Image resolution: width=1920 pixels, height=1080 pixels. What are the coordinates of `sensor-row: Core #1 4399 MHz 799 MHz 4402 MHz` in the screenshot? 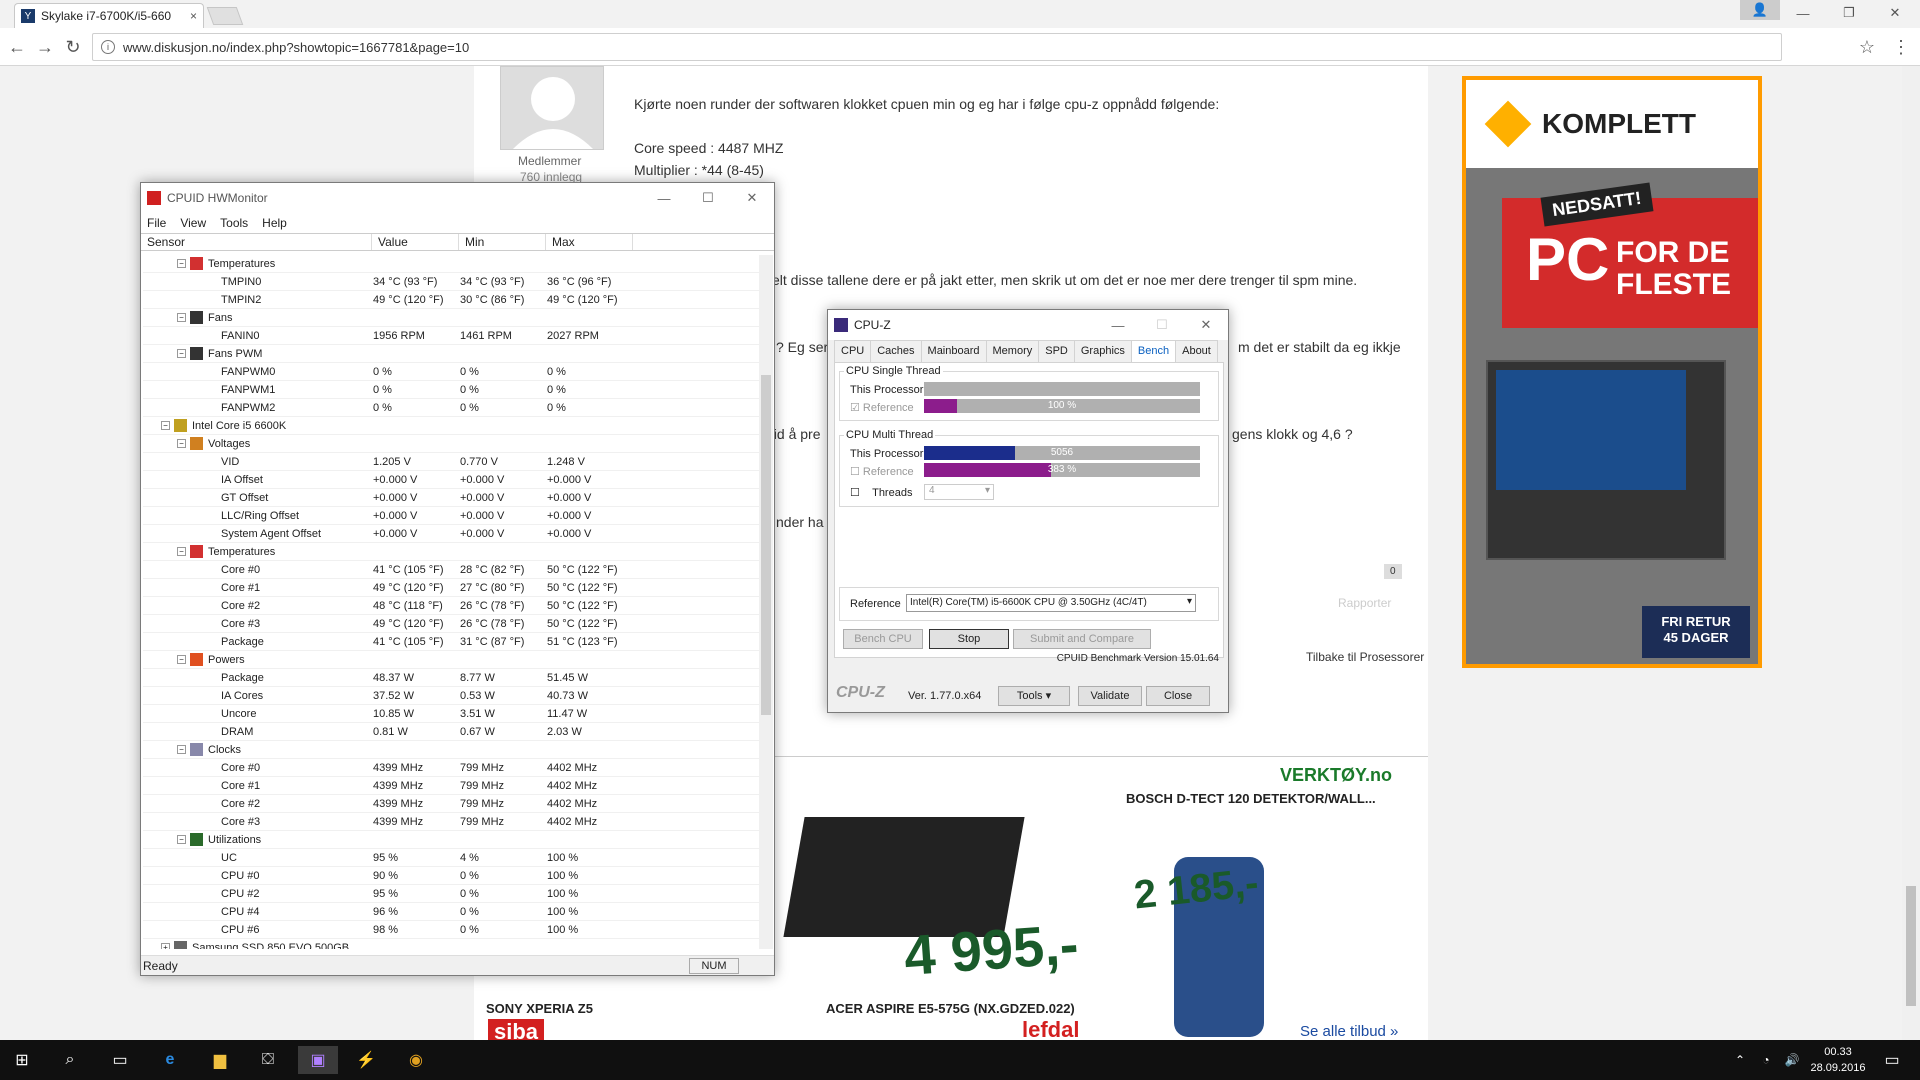 It's located at (452, 786).